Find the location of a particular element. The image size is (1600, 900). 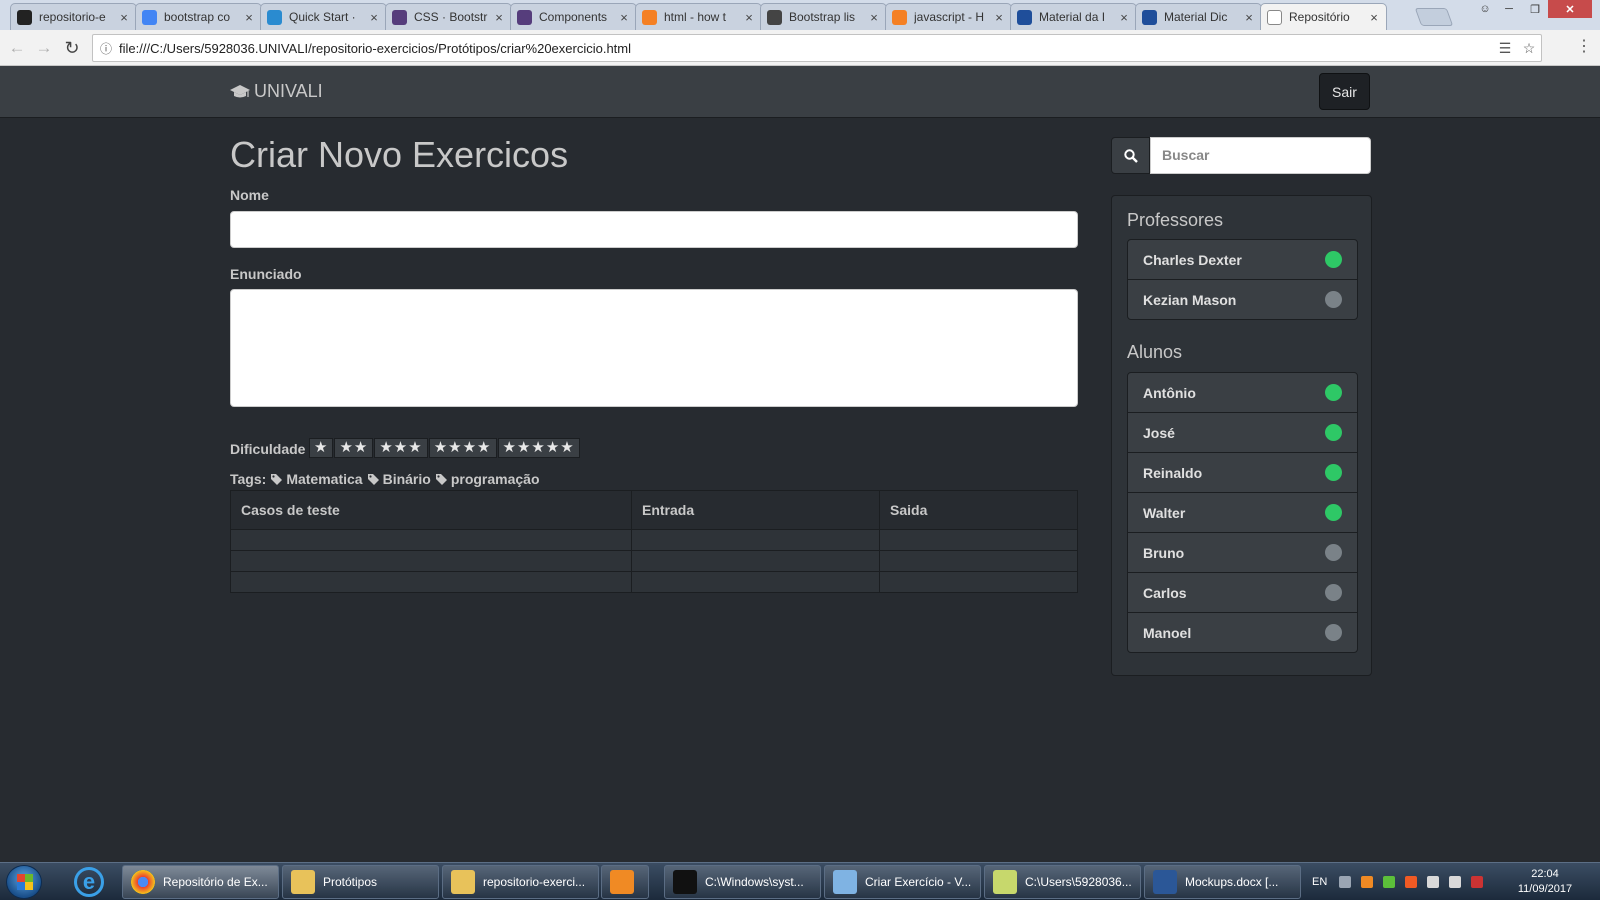

bootstrap-icon is located at coordinates (524, 17).